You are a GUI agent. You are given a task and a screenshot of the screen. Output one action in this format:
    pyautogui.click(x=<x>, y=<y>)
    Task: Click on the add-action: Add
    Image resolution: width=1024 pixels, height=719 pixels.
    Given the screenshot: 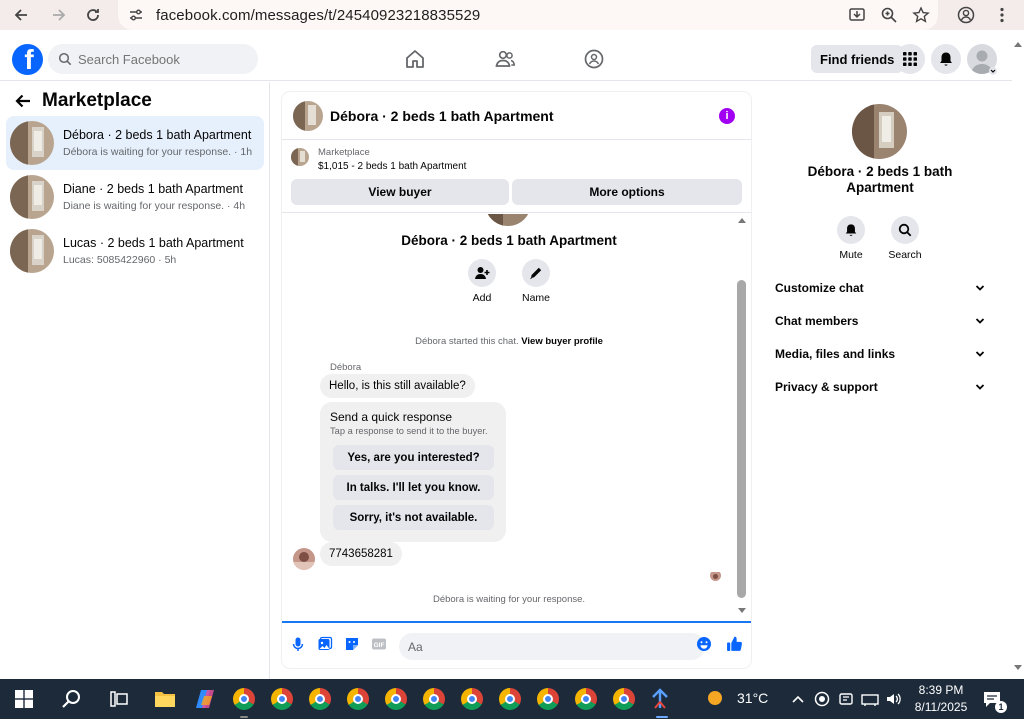 What is the action you would take?
    pyautogui.click(x=482, y=281)
    